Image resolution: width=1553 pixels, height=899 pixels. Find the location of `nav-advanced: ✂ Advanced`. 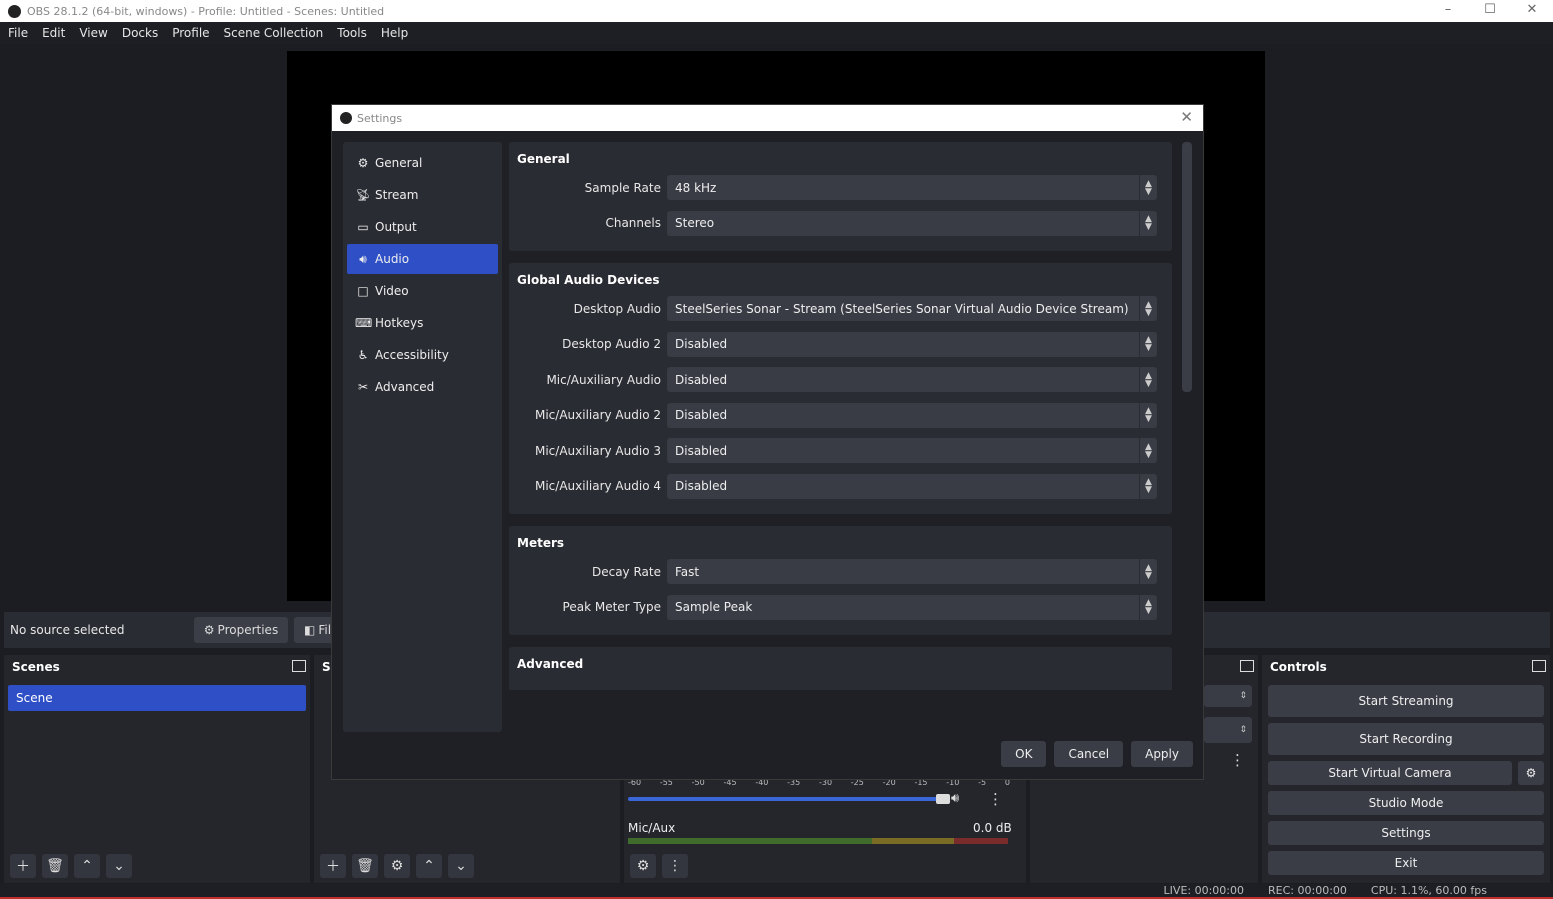

nav-advanced: ✂ Advanced is located at coordinates (422, 387).